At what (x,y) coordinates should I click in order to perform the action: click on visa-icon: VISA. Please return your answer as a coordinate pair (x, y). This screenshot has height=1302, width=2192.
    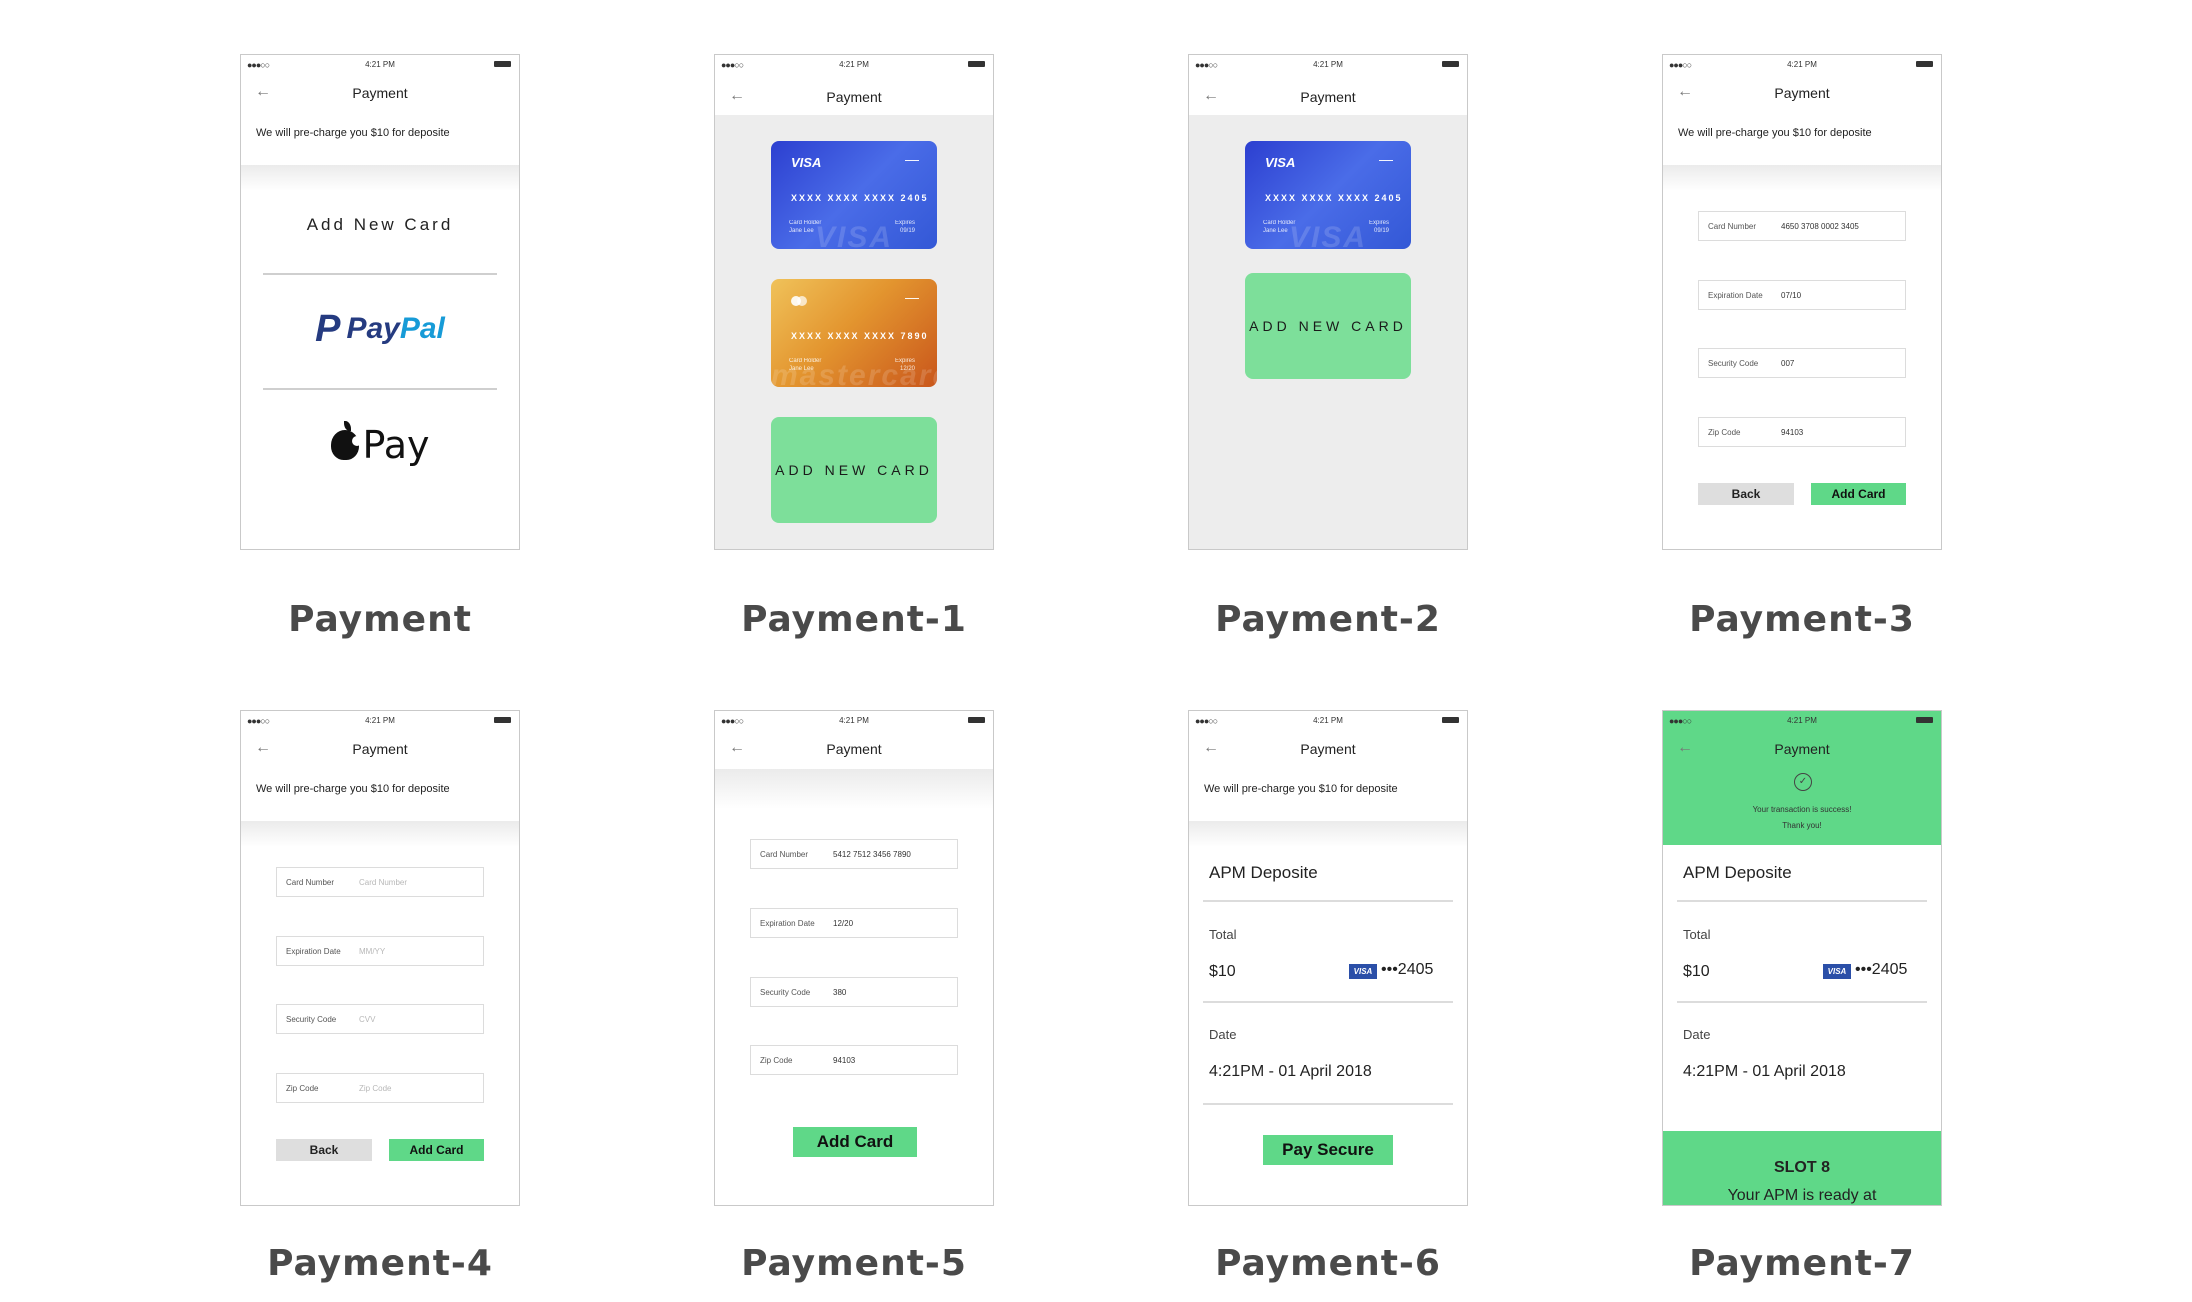
    Looking at the image, I should click on (1363, 971).